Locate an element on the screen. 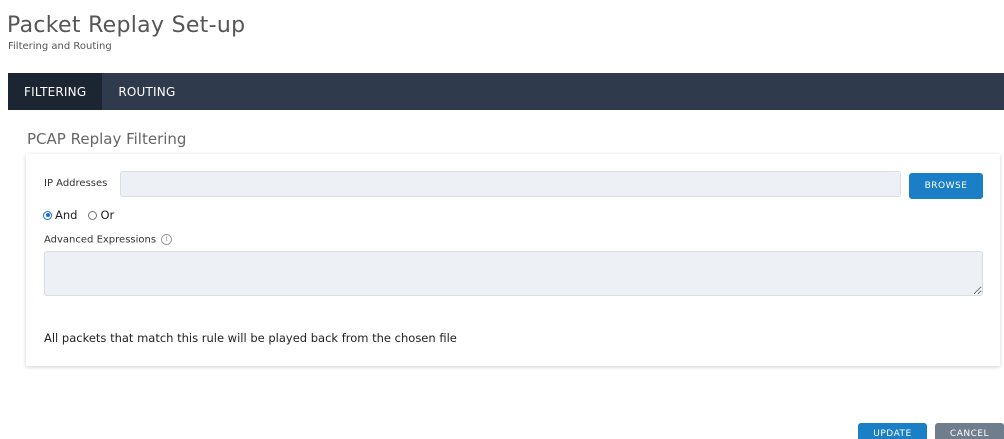 This screenshot has width=1004, height=439. page-title: Packet Replay Set-up is located at coordinates (126, 25).